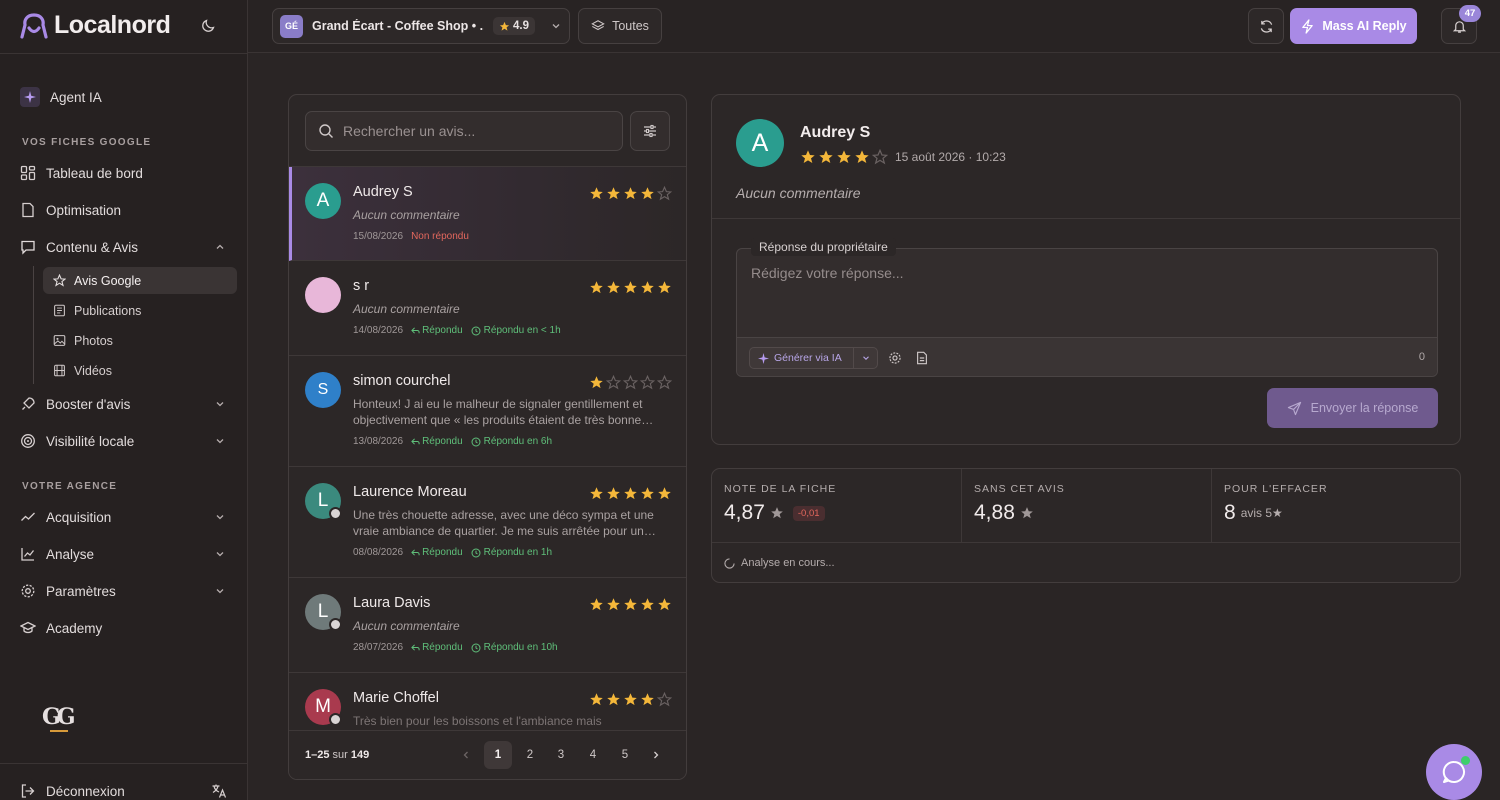 The image size is (1500, 800). What do you see at coordinates (1352, 408) in the screenshot?
I see `send-reply-button: Envoyer la réponse` at bounding box center [1352, 408].